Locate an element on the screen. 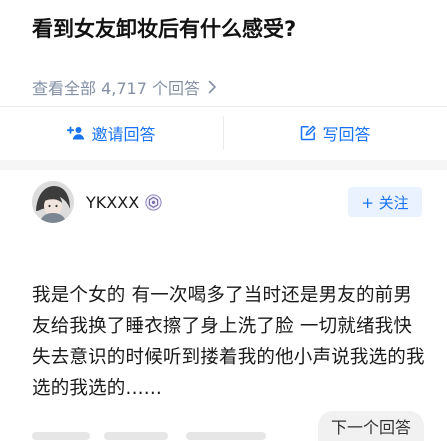 The width and height of the screenshot is (447, 441). write-answer-label: 写回答 is located at coordinates (346, 134).